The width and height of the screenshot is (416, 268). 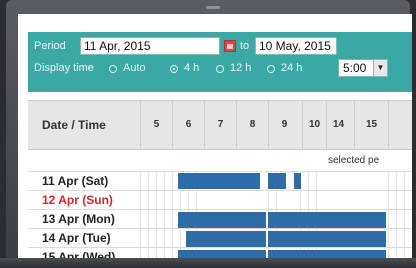 What do you see at coordinates (213, 7) in the screenshot?
I see `camera-notch` at bounding box center [213, 7].